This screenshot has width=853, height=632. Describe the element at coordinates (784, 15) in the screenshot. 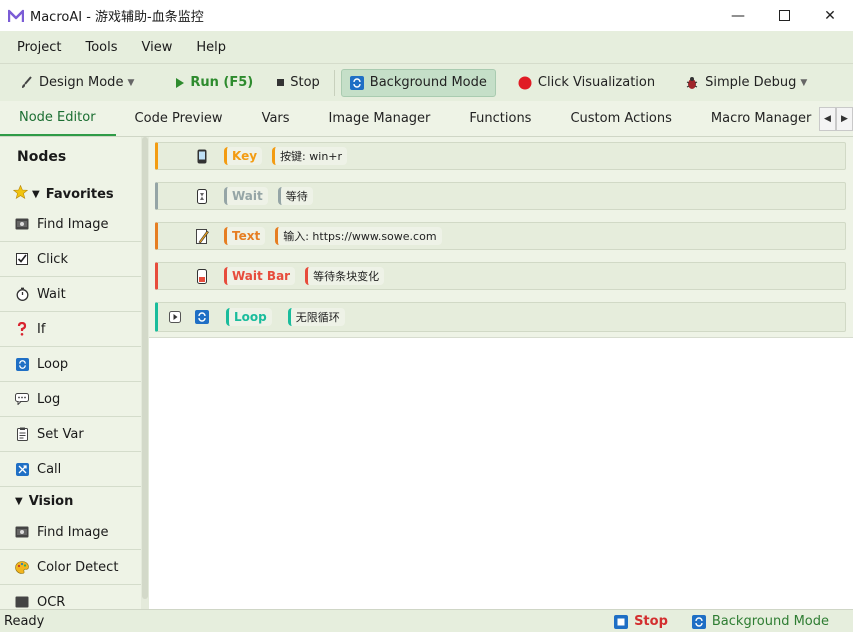

I see `maximize-button` at that location.